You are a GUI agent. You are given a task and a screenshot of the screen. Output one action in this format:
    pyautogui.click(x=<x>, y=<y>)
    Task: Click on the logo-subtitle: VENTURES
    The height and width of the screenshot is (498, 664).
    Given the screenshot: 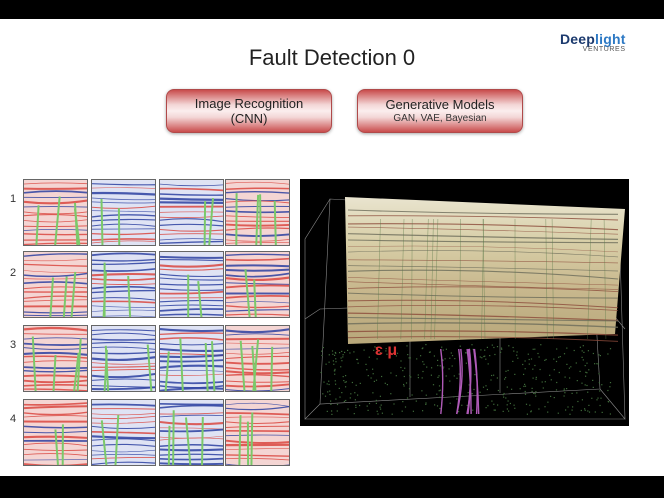 What is the action you would take?
    pyautogui.click(x=604, y=49)
    